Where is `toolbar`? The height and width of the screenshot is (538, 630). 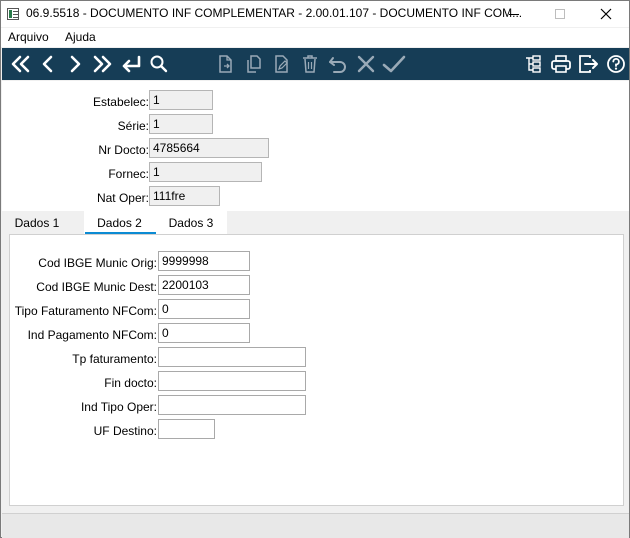 toolbar is located at coordinates (315, 64).